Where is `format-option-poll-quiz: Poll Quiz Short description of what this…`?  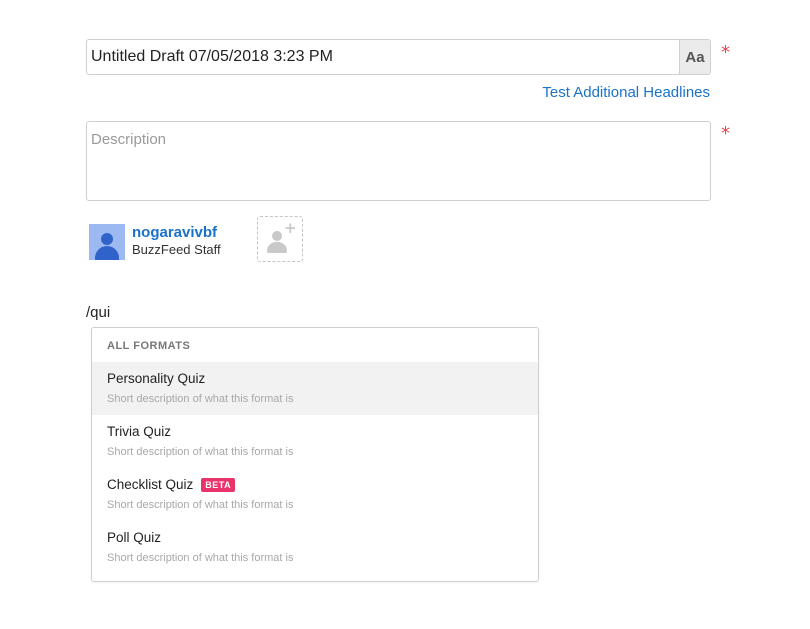 format-option-poll-quiz: Poll Quiz Short description of what this… is located at coordinates (315, 547).